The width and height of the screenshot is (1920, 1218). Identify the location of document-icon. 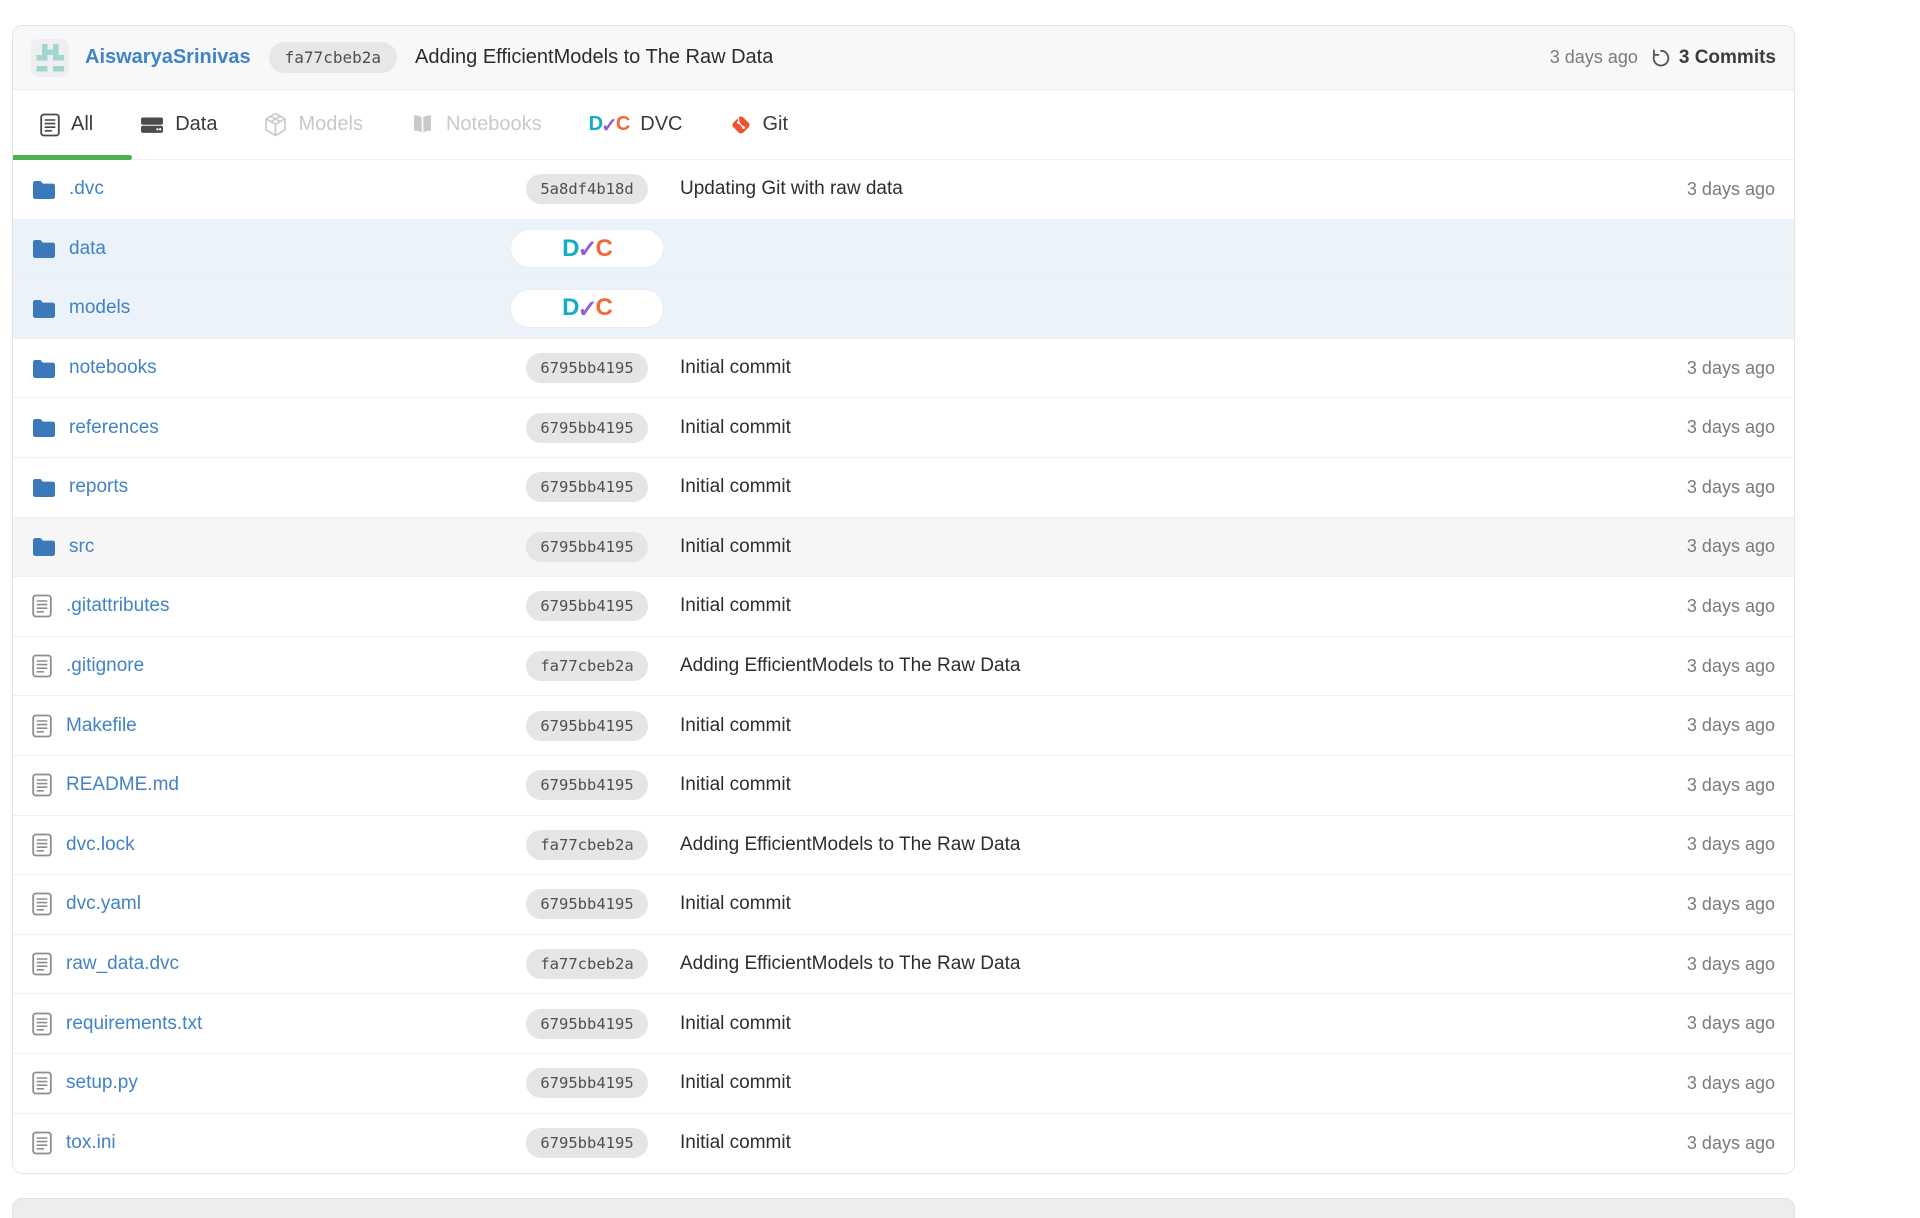
(50, 125).